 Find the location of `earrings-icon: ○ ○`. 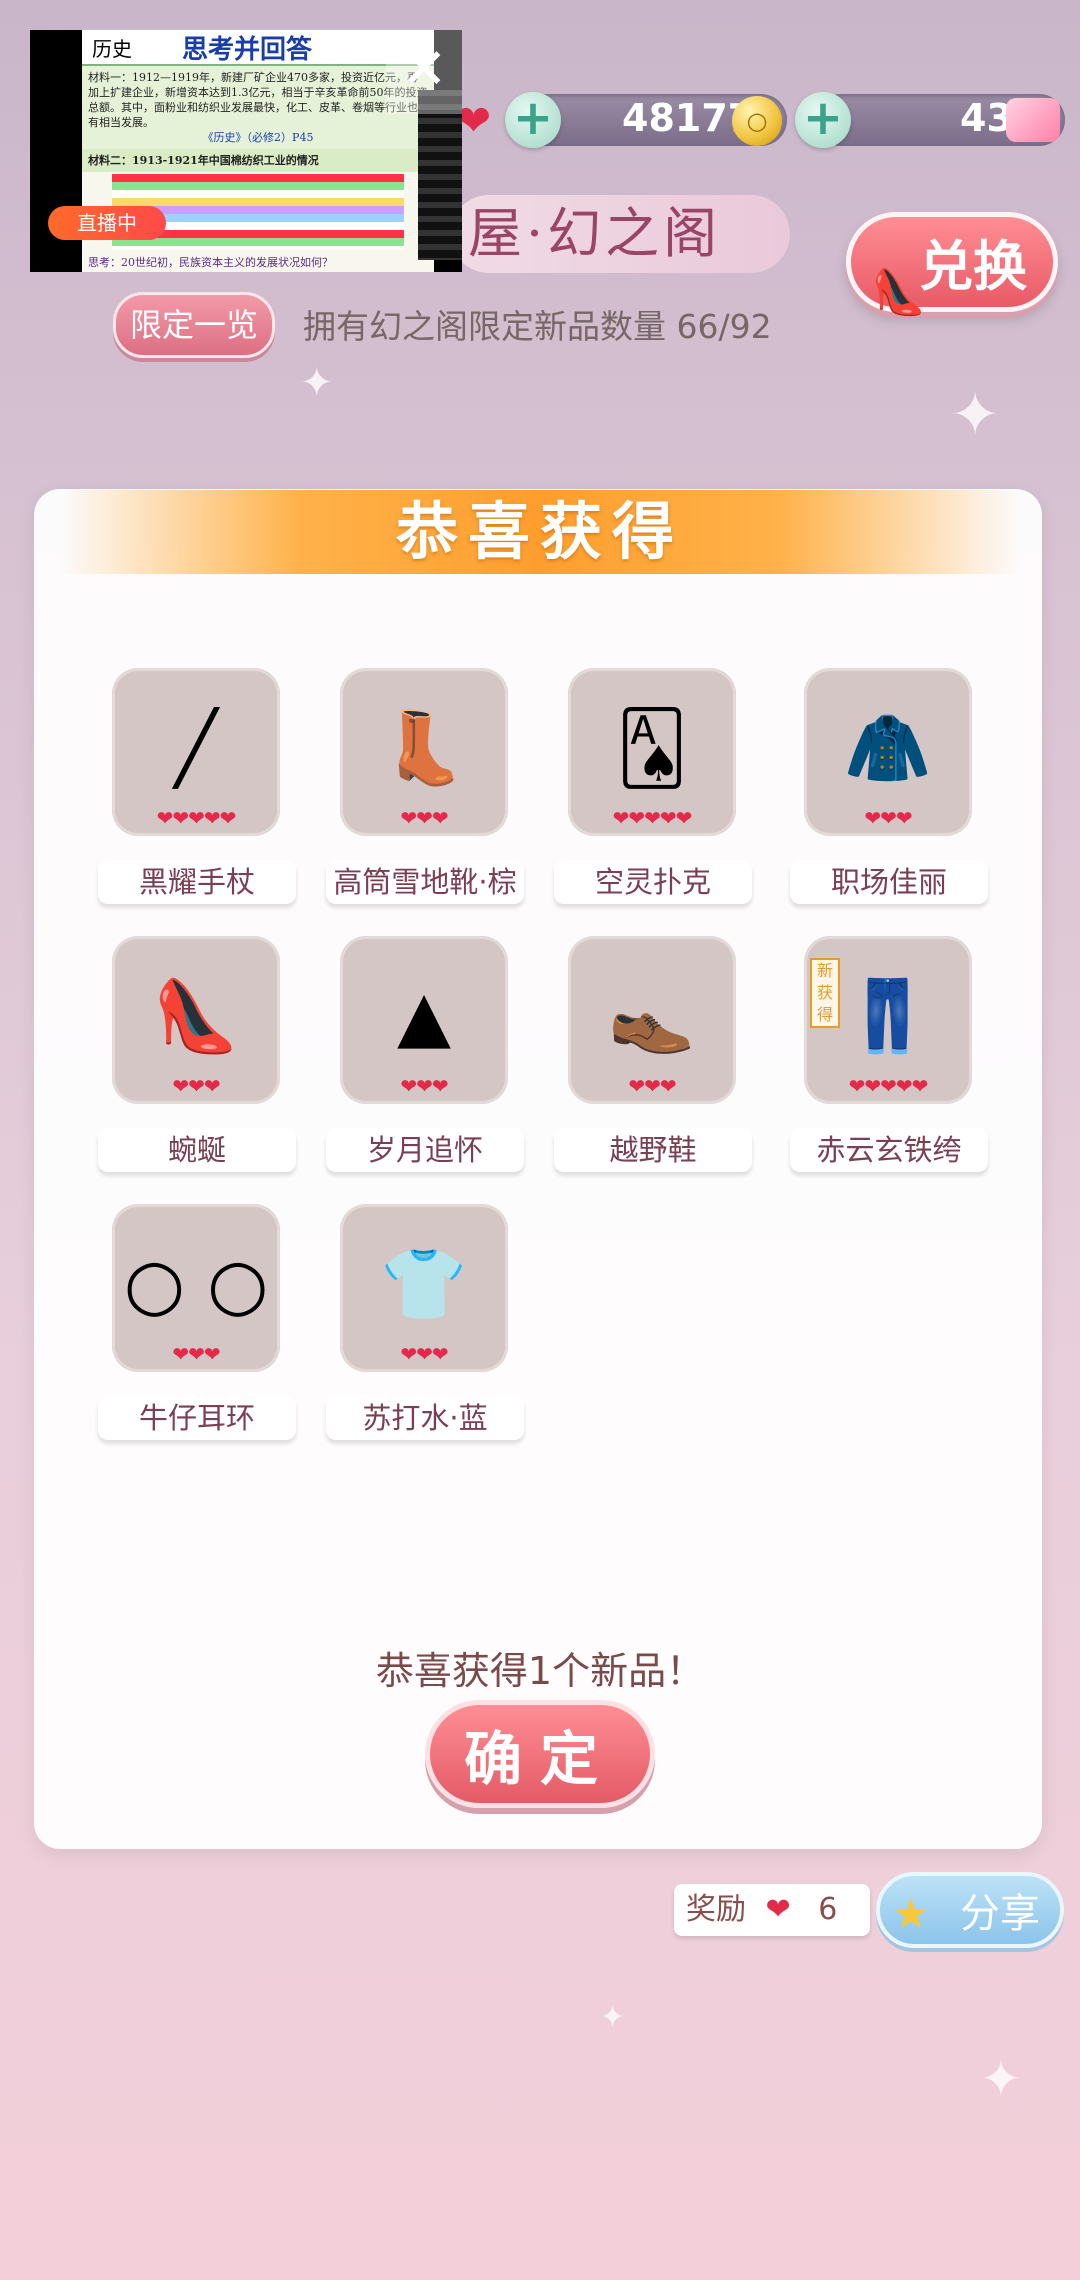

earrings-icon: ○ ○ is located at coordinates (196, 1284).